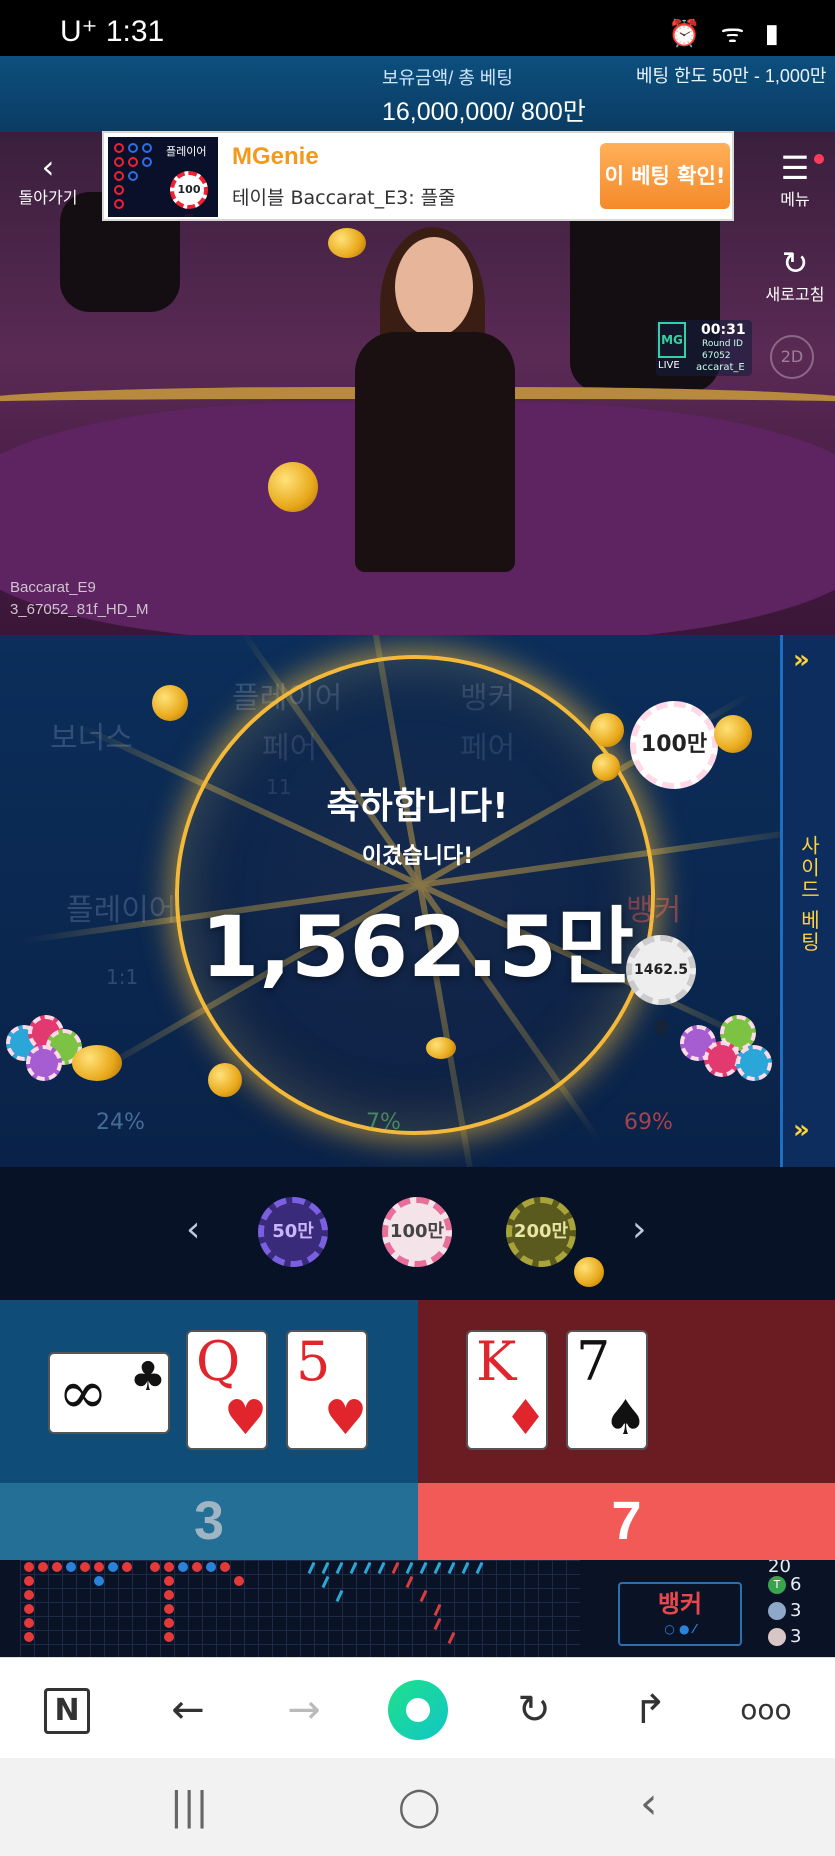 This screenshot has width=835, height=1856. Describe the element at coordinates (417, 947) in the screenshot. I see `win-amount: 1,562.5만` at that location.